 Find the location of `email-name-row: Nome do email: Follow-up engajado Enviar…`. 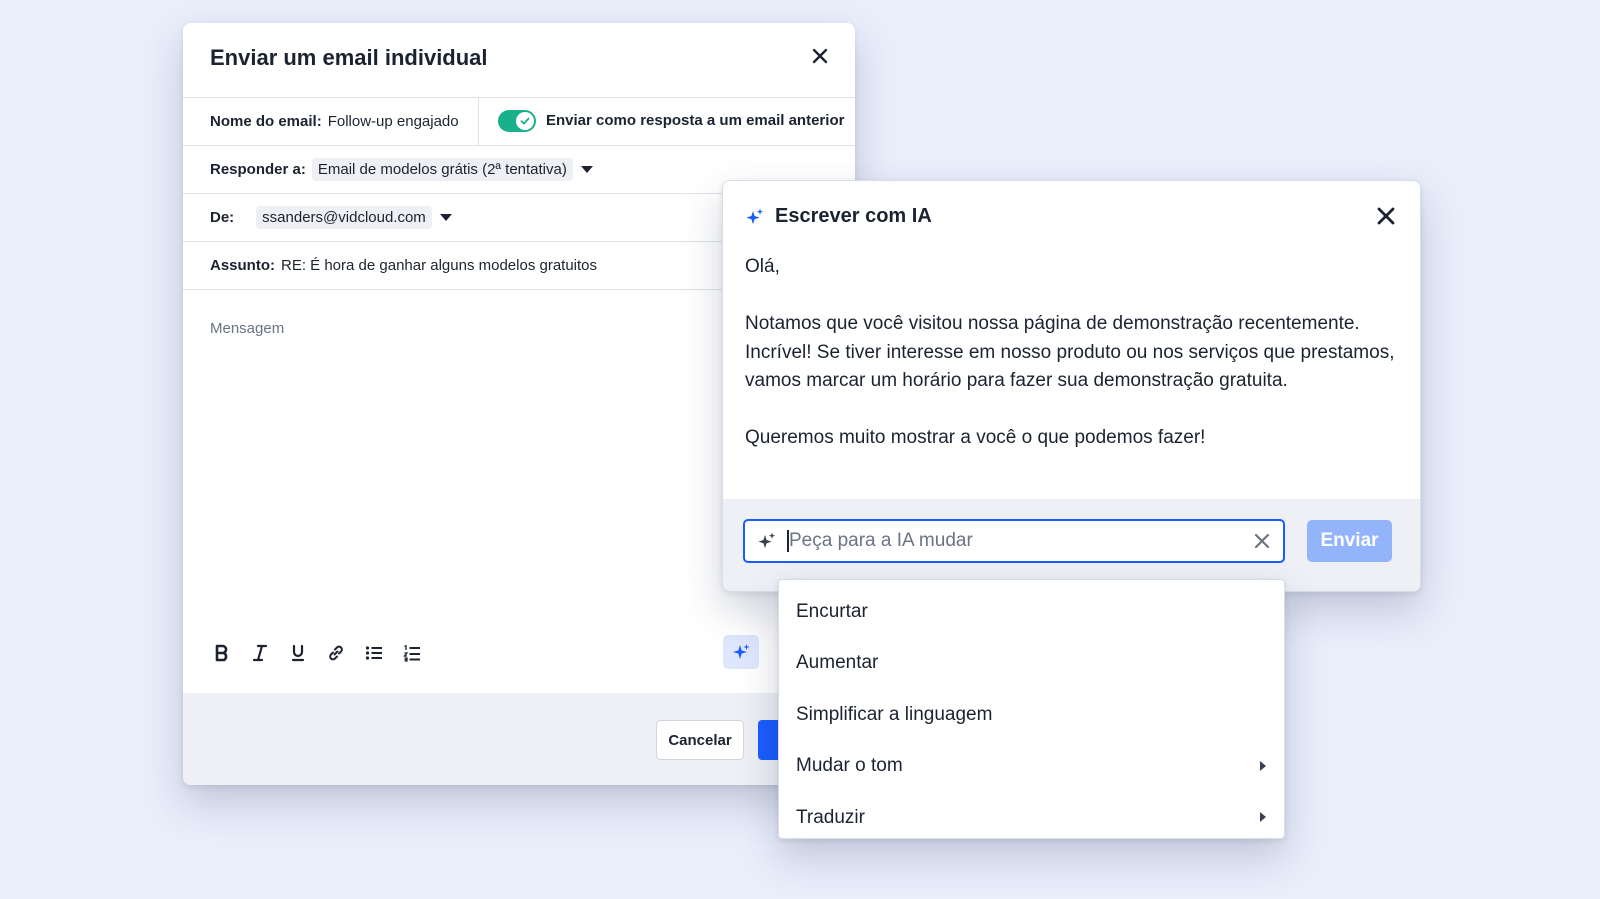

email-name-row: Nome do email: Follow-up engajado Enviar… is located at coordinates (519, 122).